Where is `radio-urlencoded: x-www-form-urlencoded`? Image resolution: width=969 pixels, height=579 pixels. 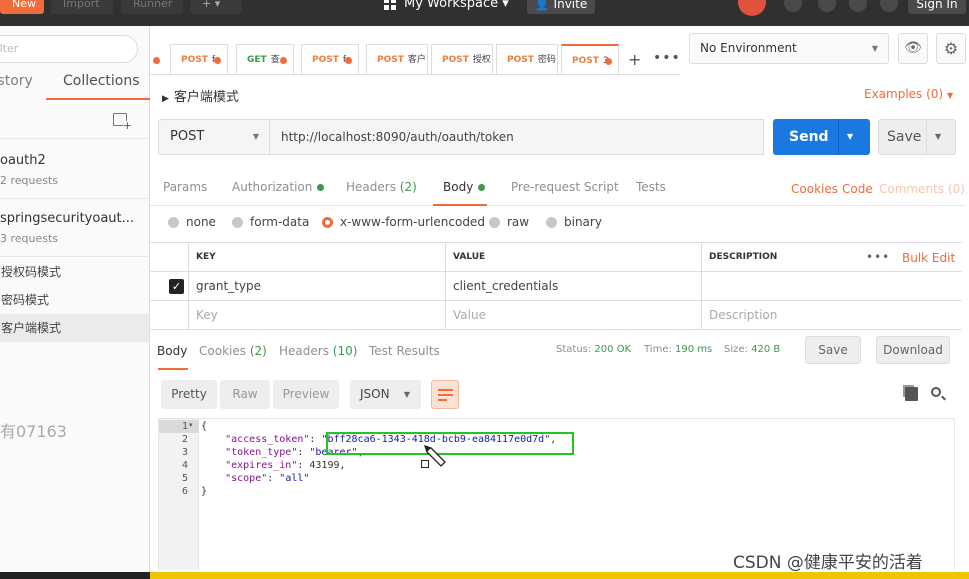
radio-urlencoded: x-www-form-urlencoded is located at coordinates (403, 222).